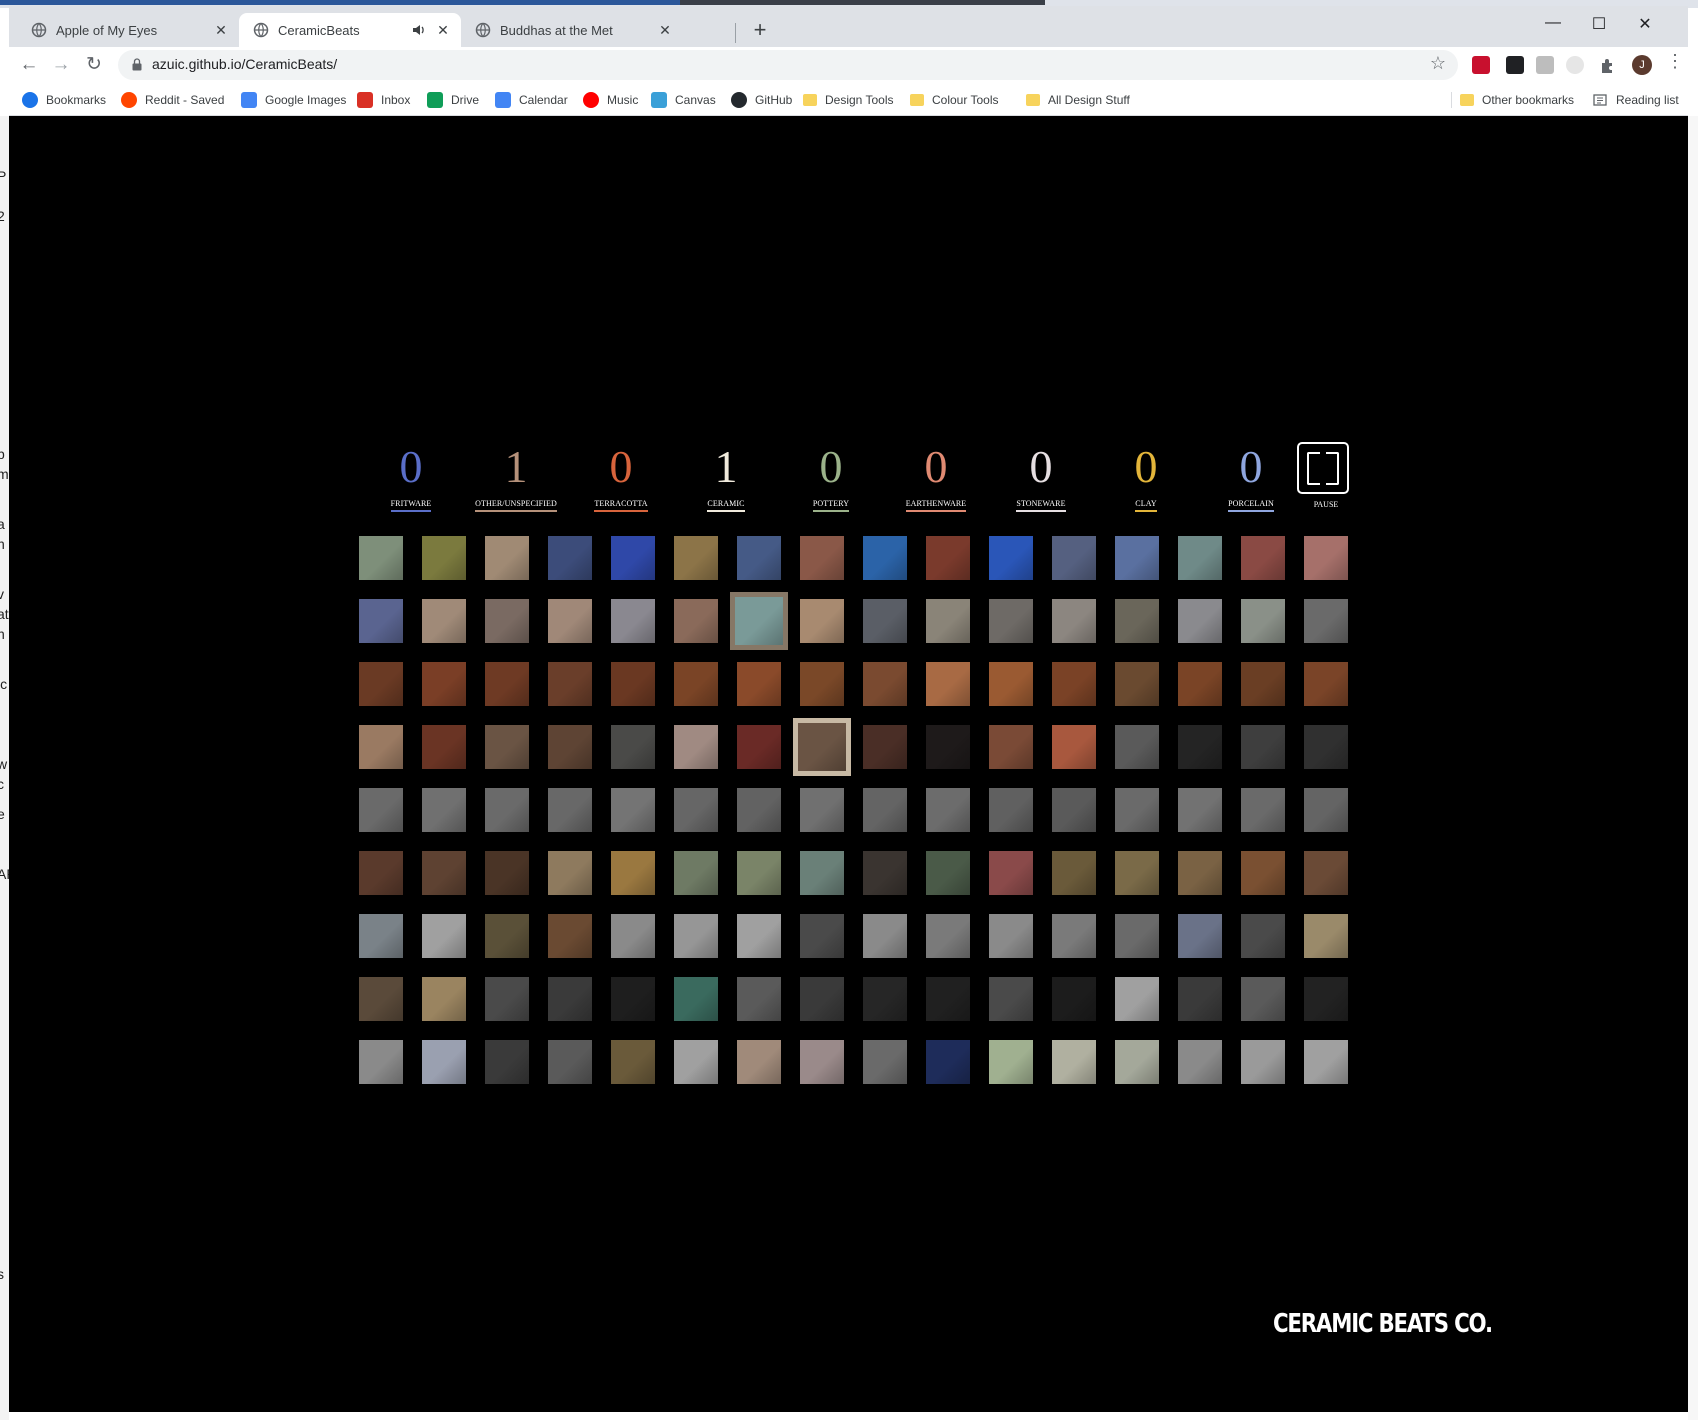 The width and height of the screenshot is (1698, 1420). What do you see at coordinates (621, 476) in the screenshot?
I see `counter-terracotta: 0 TERRACOTTA` at bounding box center [621, 476].